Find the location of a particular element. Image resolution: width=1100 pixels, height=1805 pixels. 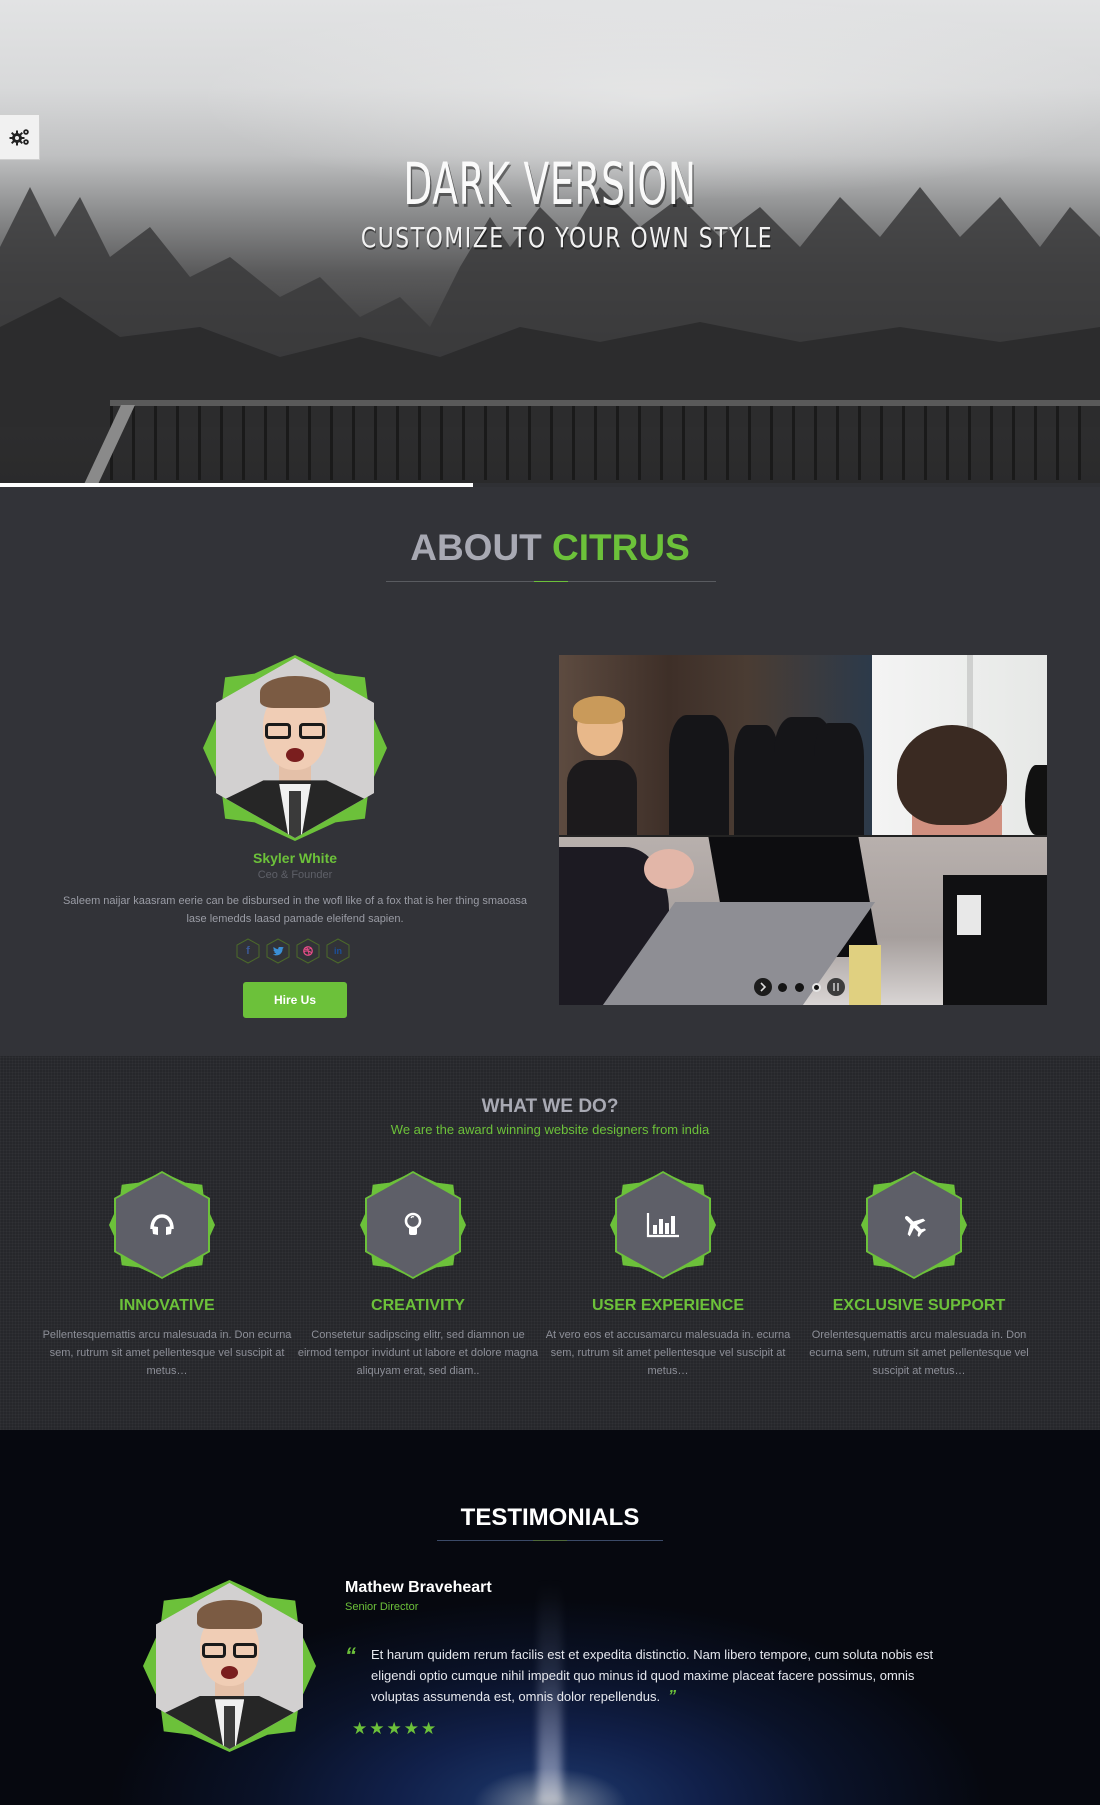

slider-pause-button is located at coordinates (836, 987).